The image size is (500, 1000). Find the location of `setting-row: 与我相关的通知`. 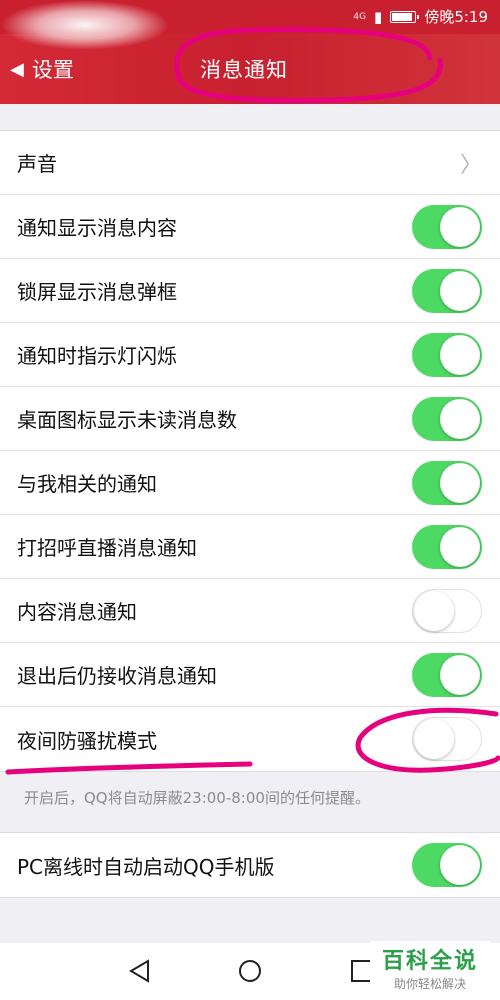

setting-row: 与我相关的通知 is located at coordinates (250, 483).